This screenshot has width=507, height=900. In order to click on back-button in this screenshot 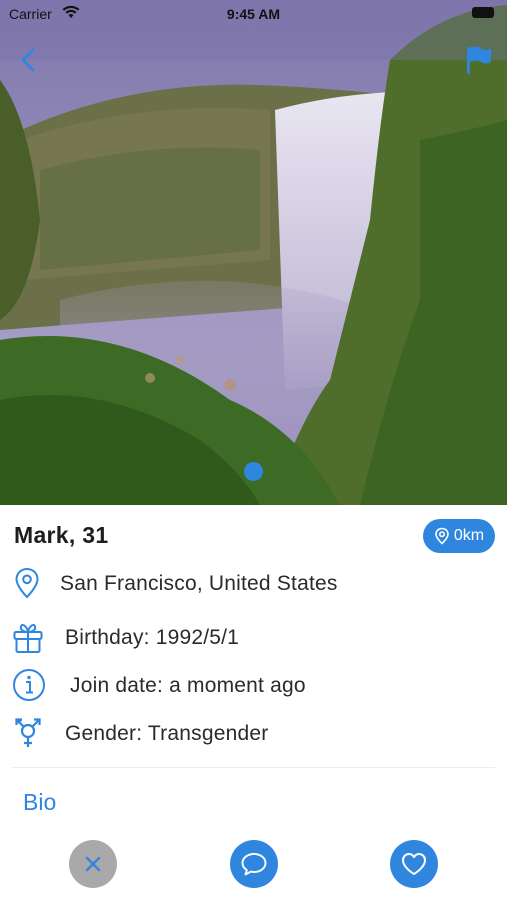, I will do `click(29, 60)`.